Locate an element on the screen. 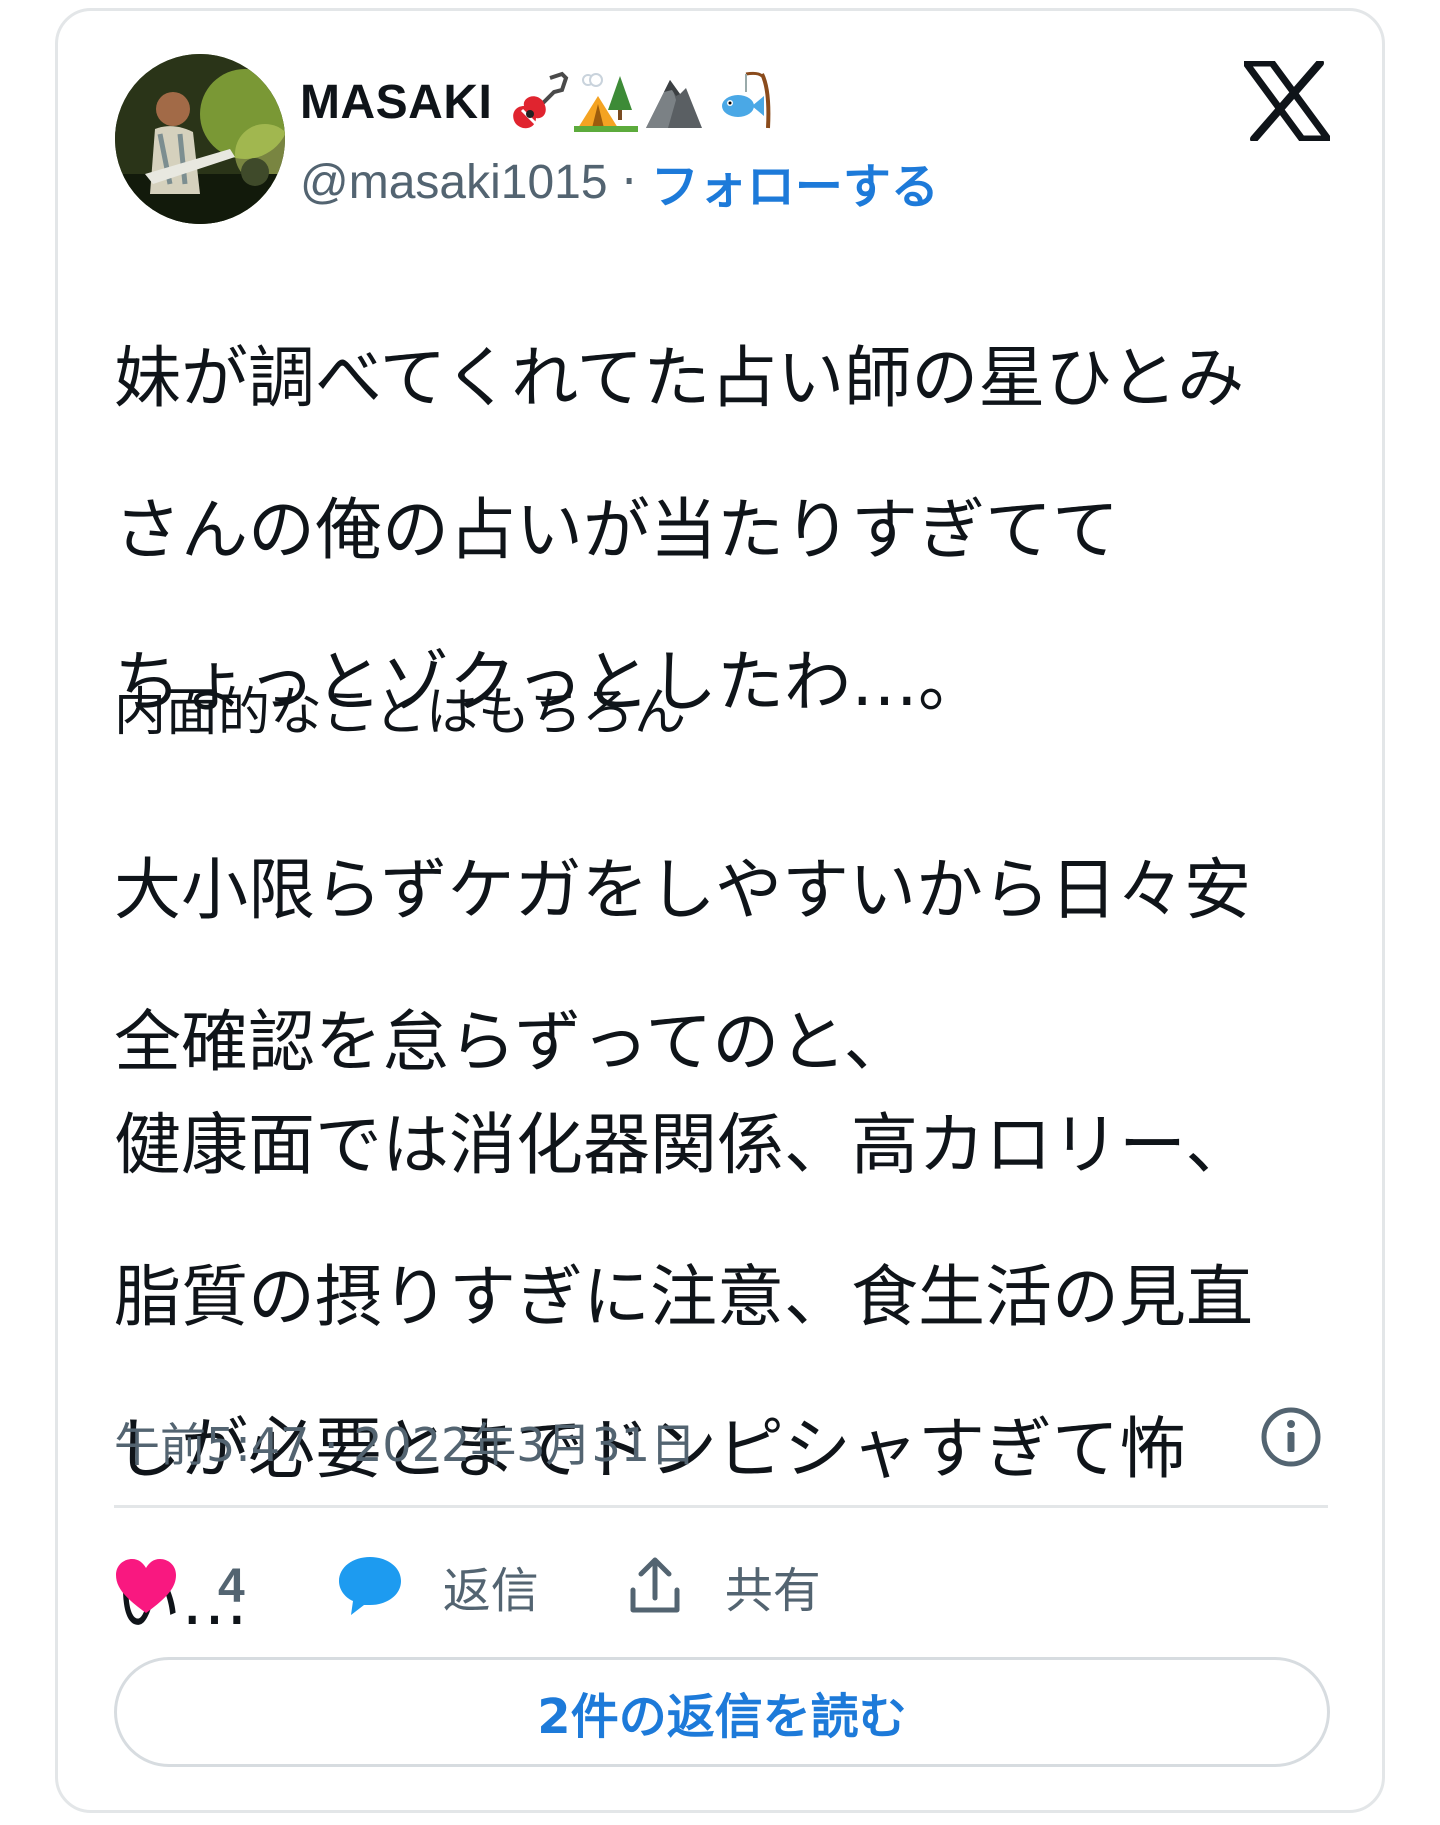 Image resolution: width=1440 pixels, height=1825 pixels. avatar-photo is located at coordinates (200, 139).